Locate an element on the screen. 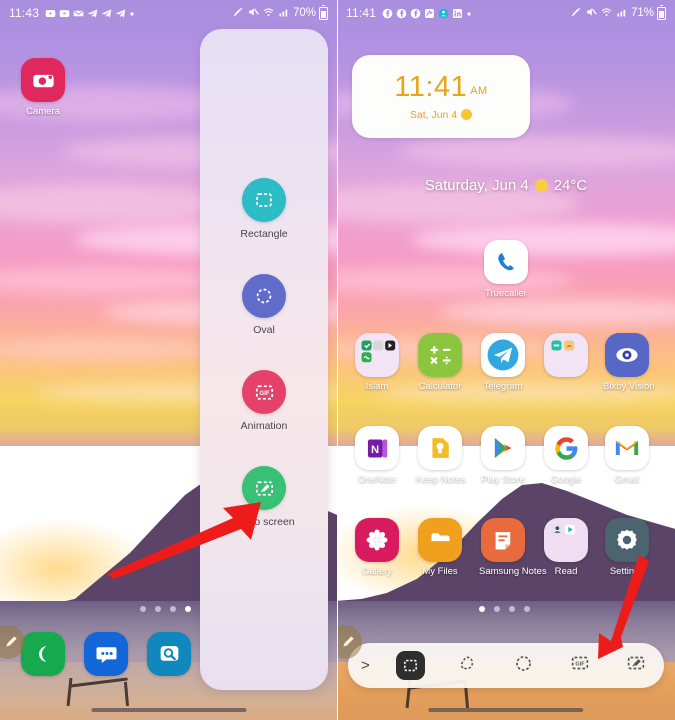 The height and width of the screenshot is (720, 675). status-time: 11:43 is located at coordinates (24, 13).